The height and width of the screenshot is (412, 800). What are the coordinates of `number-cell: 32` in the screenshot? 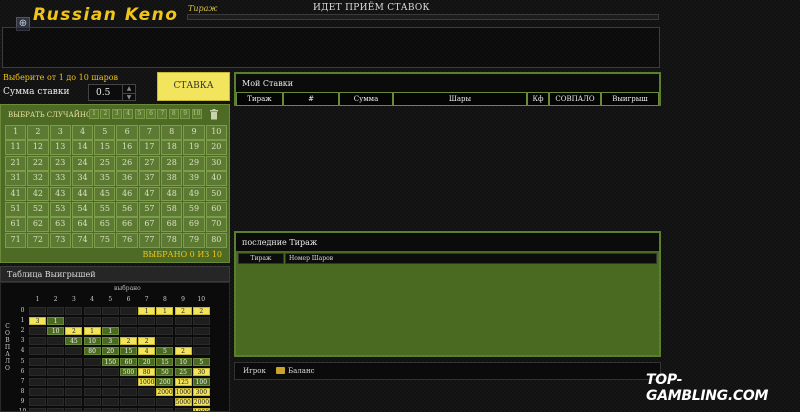 It's located at (38, 179).